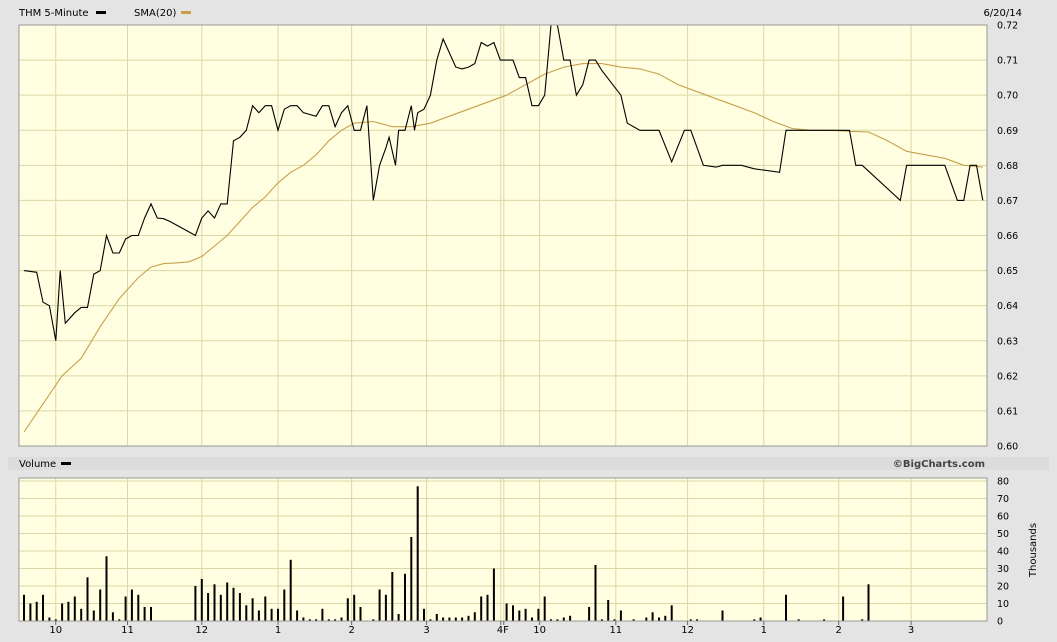 Image resolution: width=1057 pixels, height=642 pixels. What do you see at coordinates (1007, 411) in the screenshot?
I see `price-y-tick-label: 0.61` at bounding box center [1007, 411].